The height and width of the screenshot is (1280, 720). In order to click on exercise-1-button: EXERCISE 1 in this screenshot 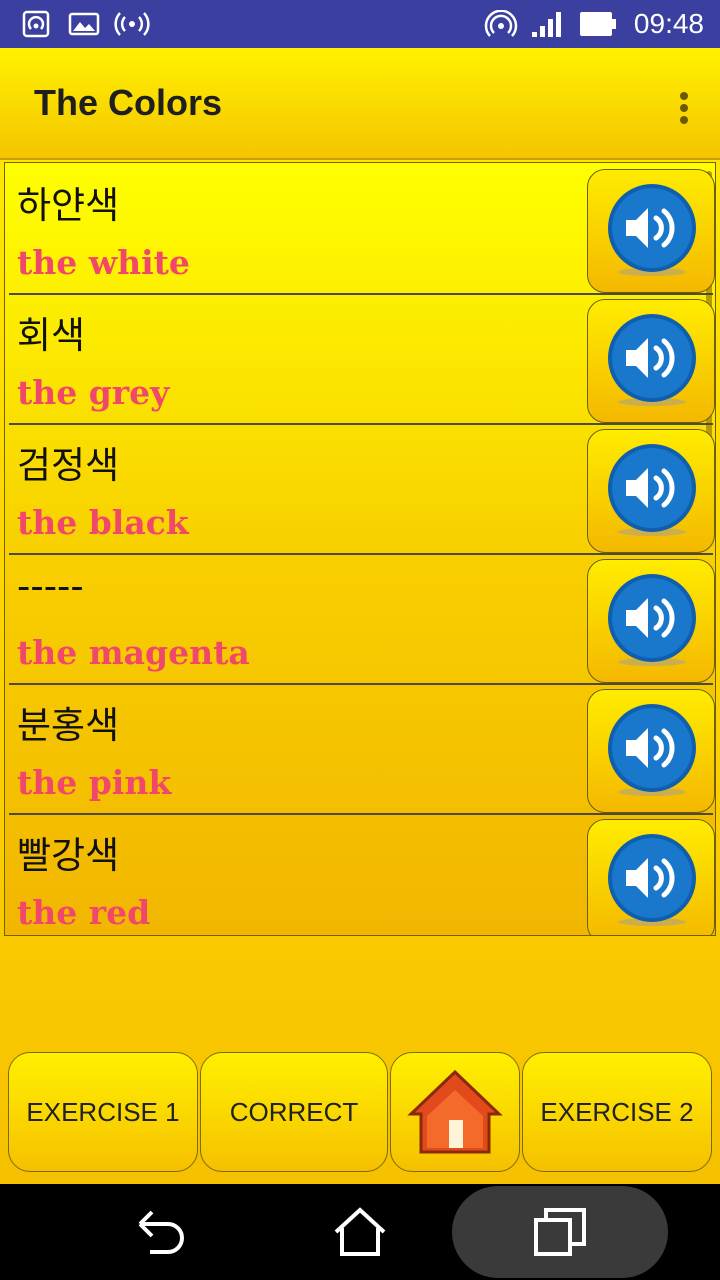, I will do `click(103, 1112)`.